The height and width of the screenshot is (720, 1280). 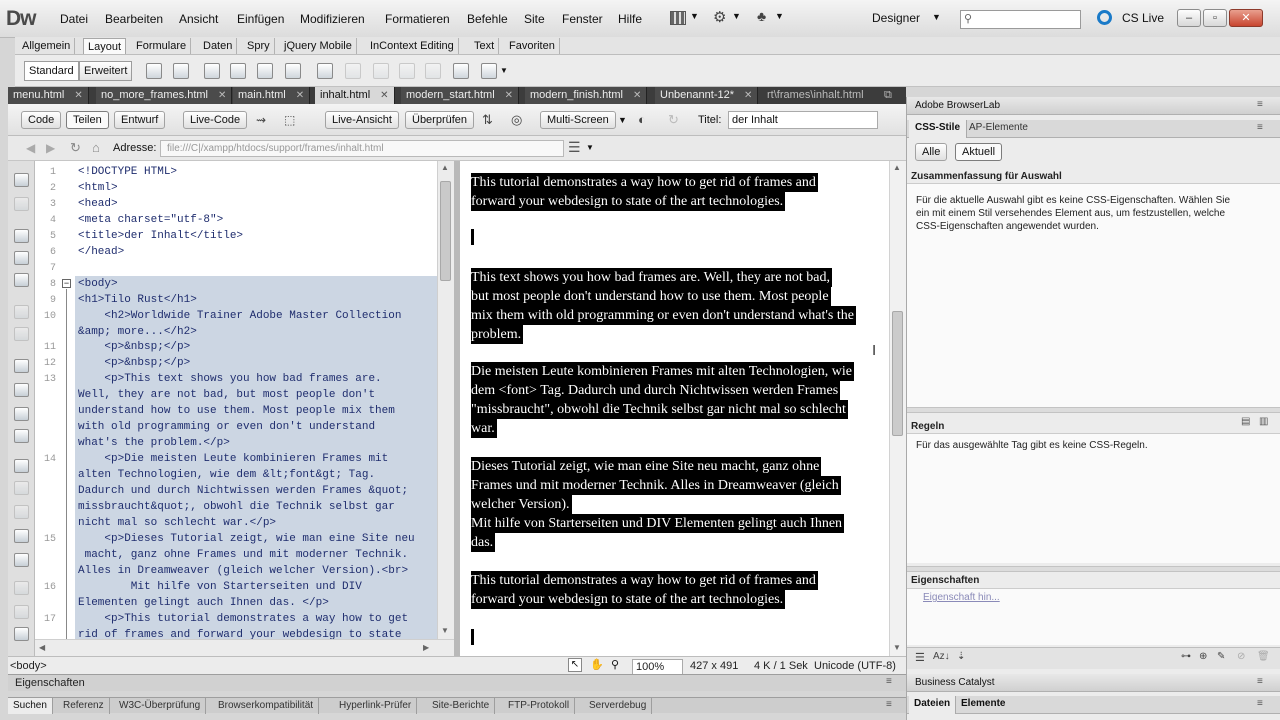 What do you see at coordinates (48, 95) in the screenshot?
I see `doc-tab-menu: menu.html ✕` at bounding box center [48, 95].